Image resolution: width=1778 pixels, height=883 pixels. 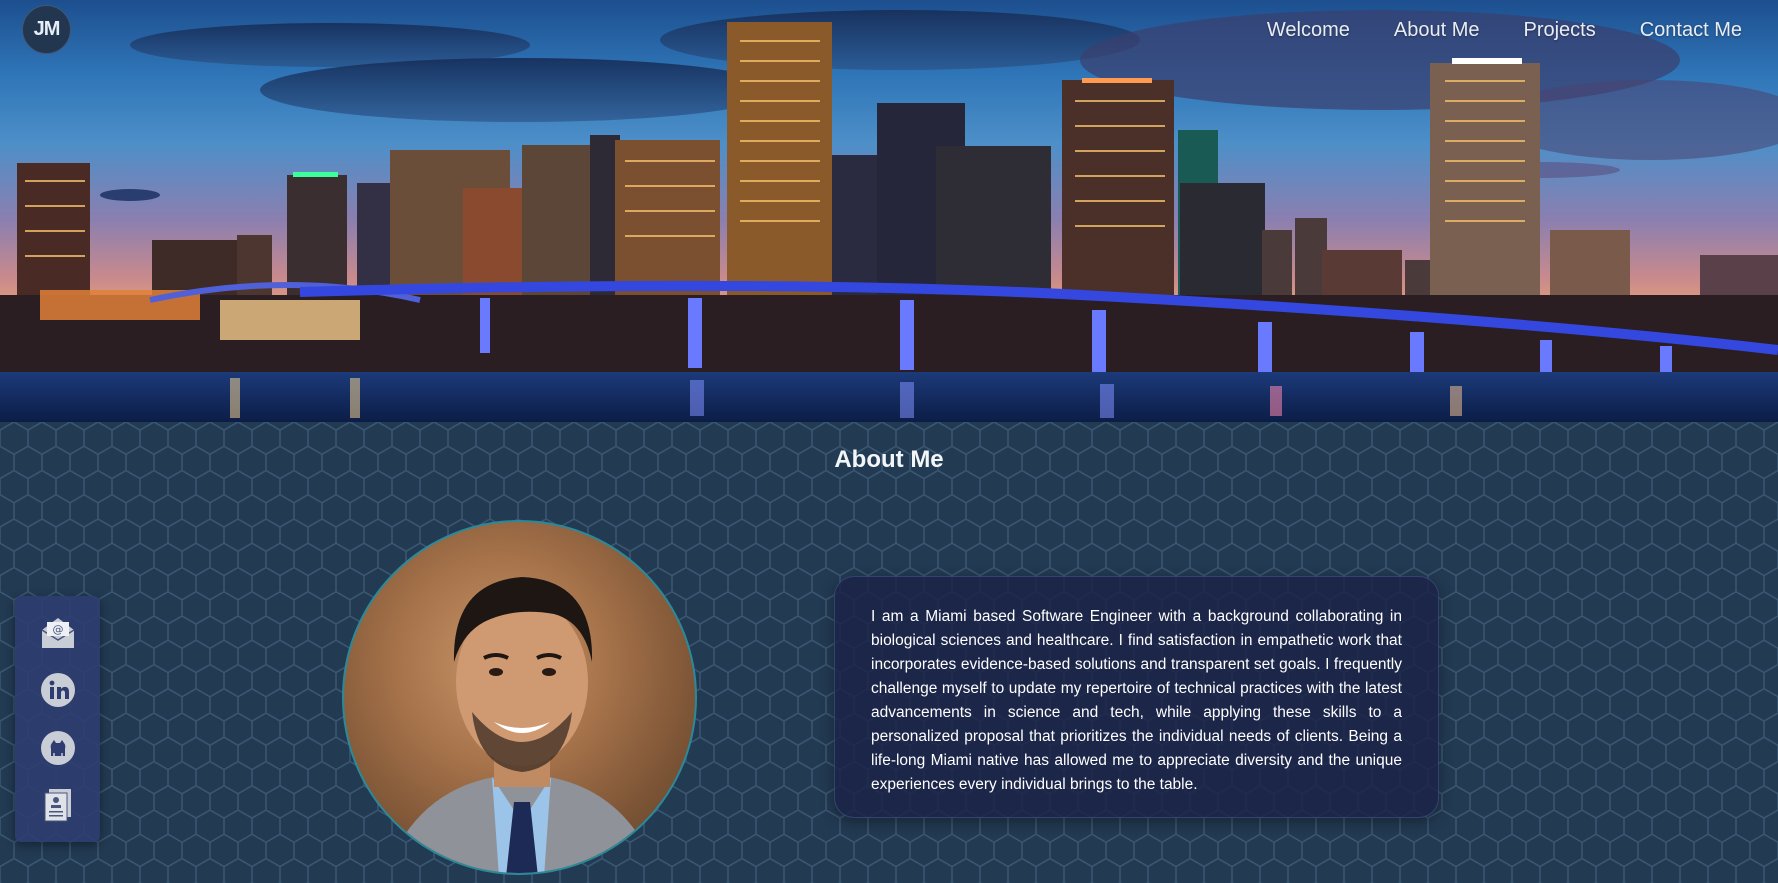 I want to click on resume-icon, so click(x=58, y=805).